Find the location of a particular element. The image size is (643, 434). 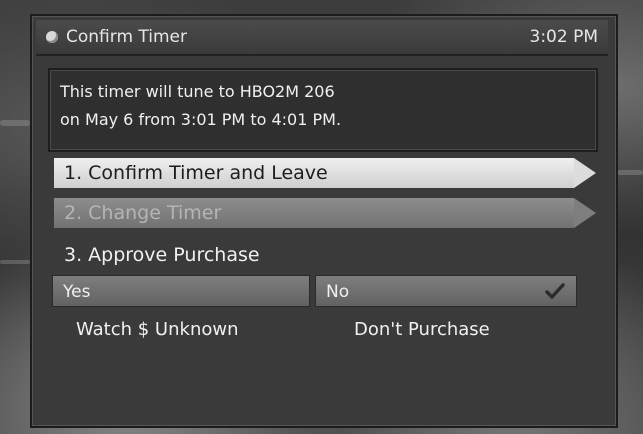

confirm-timer-and-leave-option: 1. Confirm Timer and Leave is located at coordinates (325, 173).